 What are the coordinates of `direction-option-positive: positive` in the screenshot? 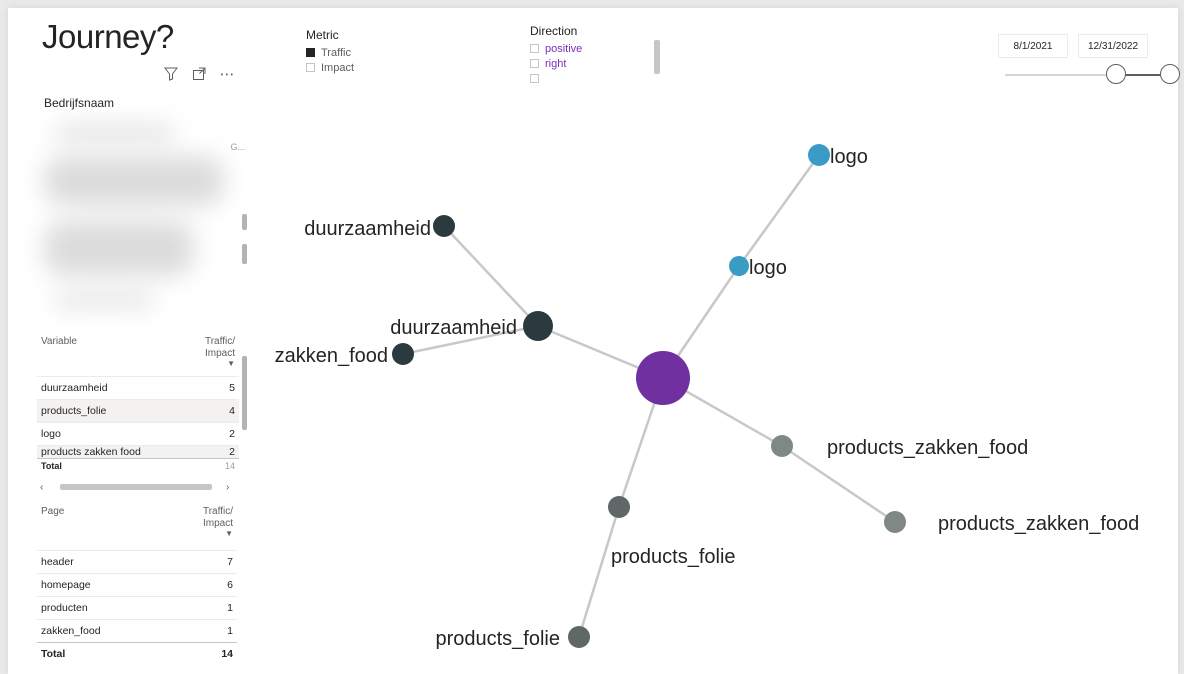 It's located at (556, 48).